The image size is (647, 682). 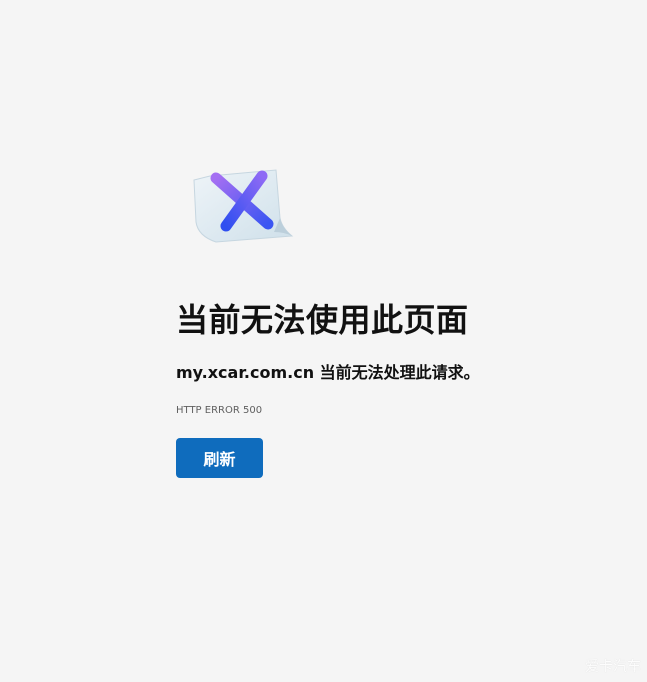 I want to click on error-message: my.xcar.com.cn 当前无法处理此请求。, so click(x=328, y=373).